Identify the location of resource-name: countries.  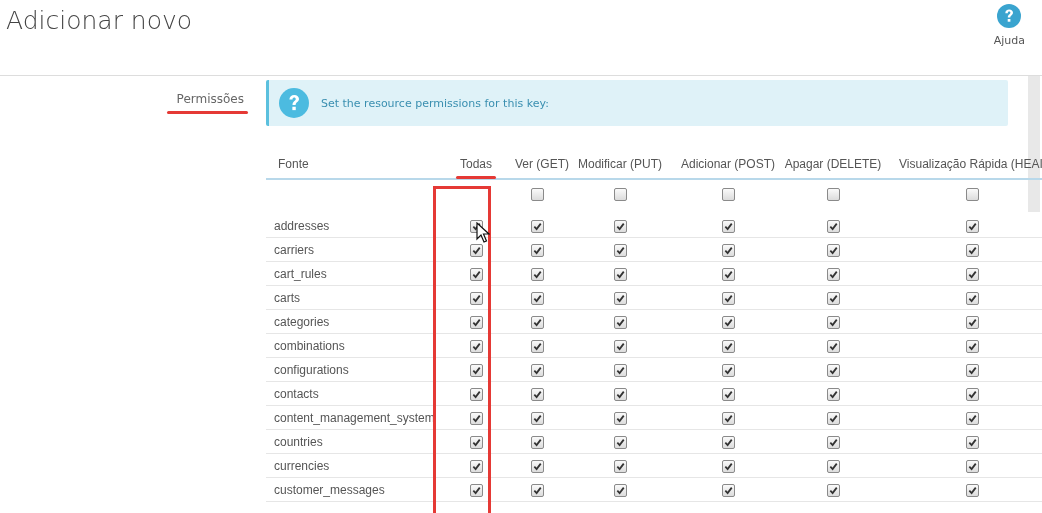
(298, 441).